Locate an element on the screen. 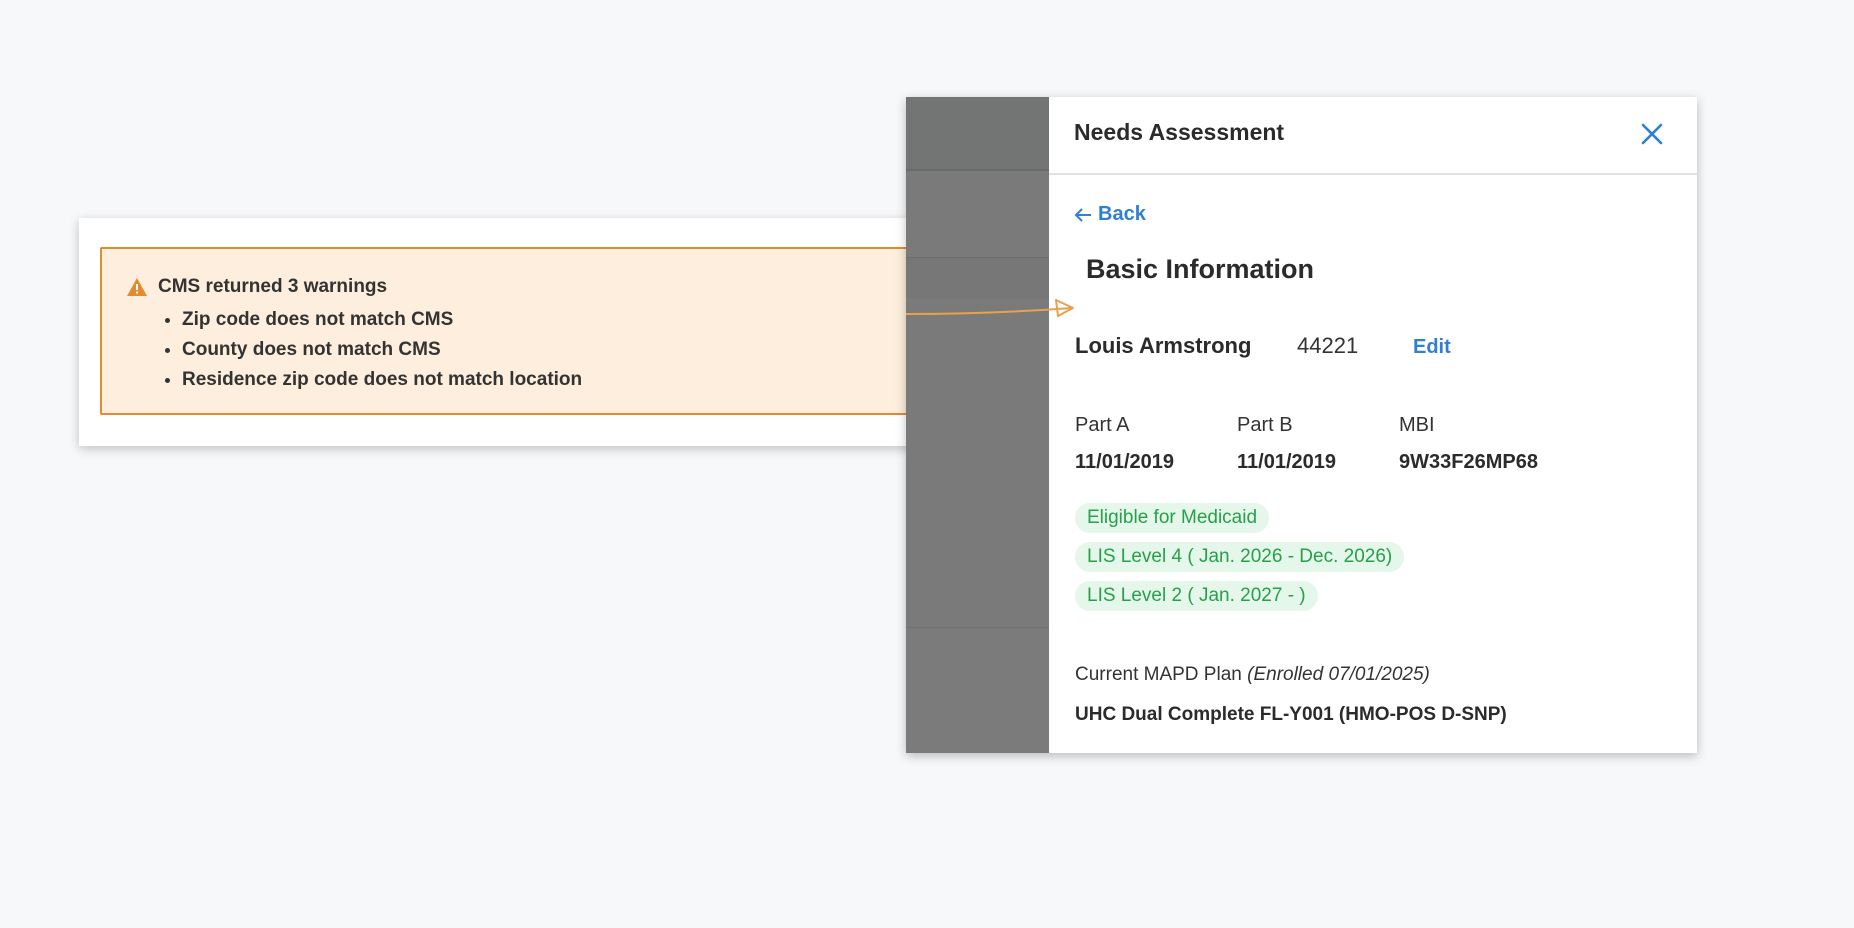  part-a-value: 11/01/2019 is located at coordinates (1124, 462).